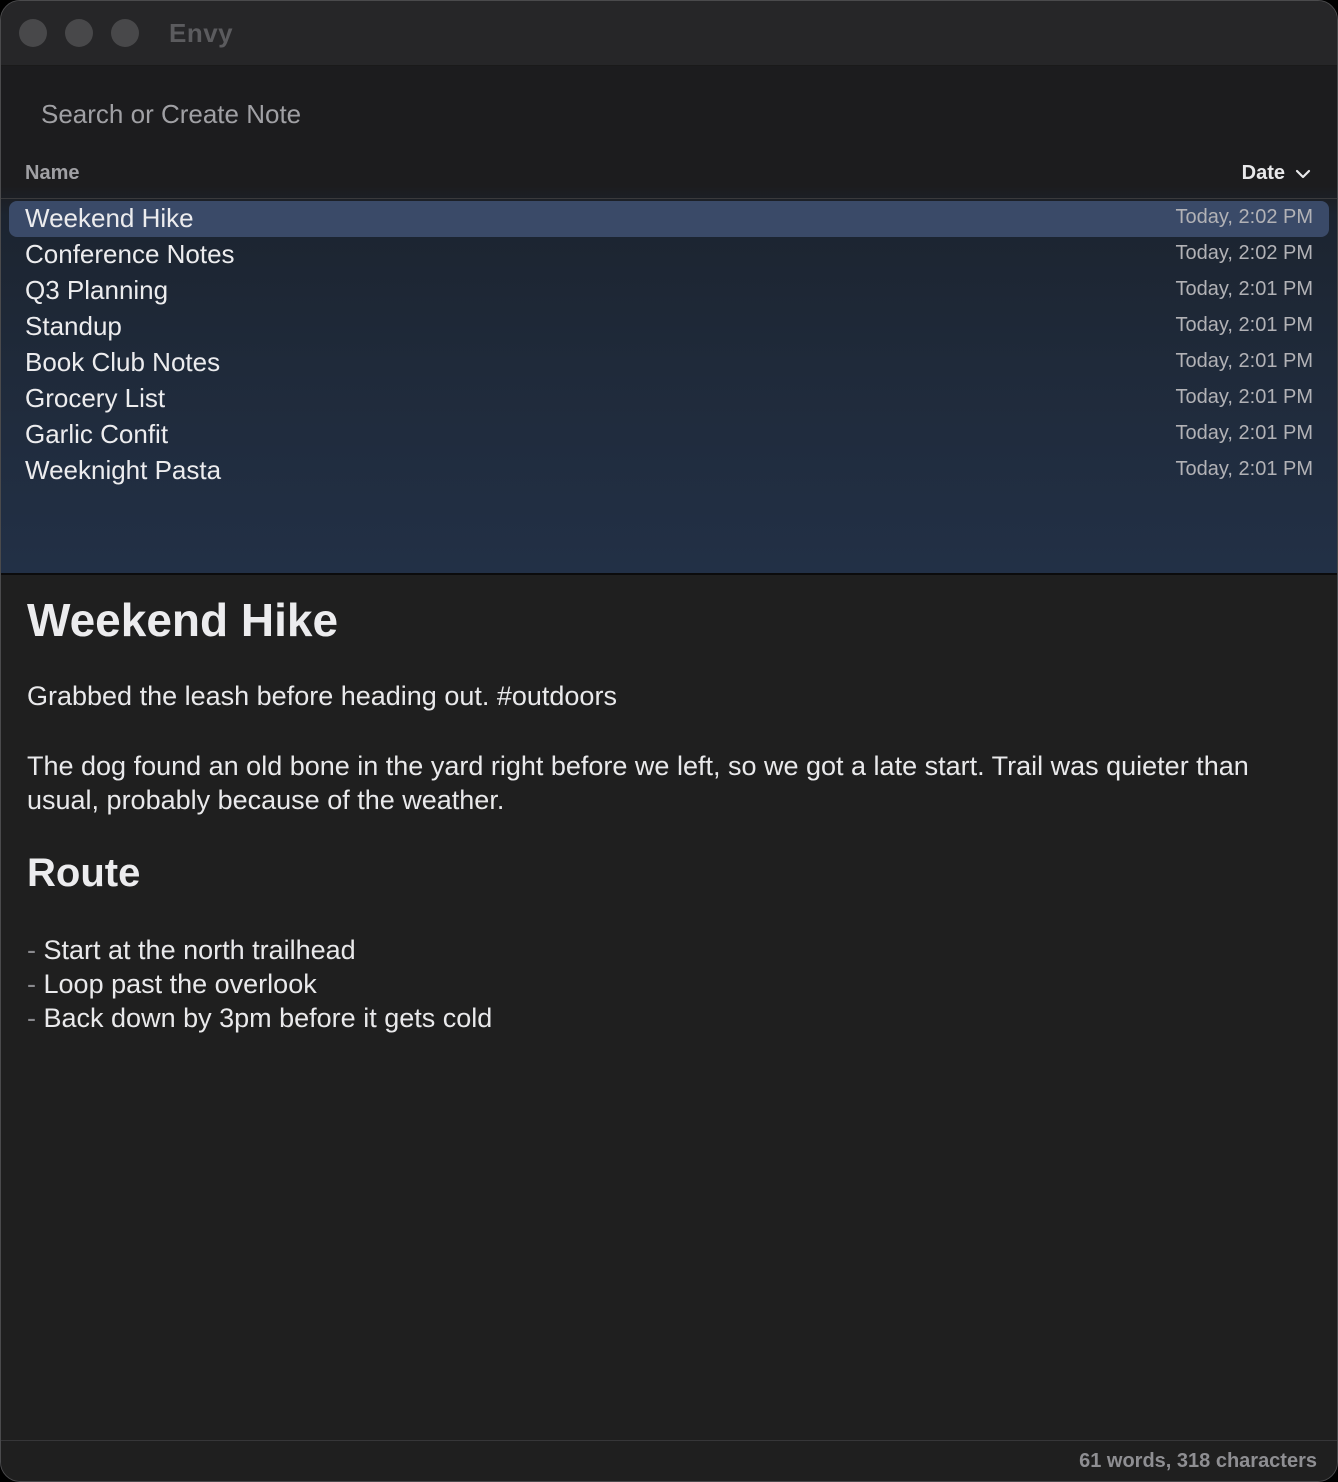  I want to click on note-title: Weeknight Pasta, so click(123, 470).